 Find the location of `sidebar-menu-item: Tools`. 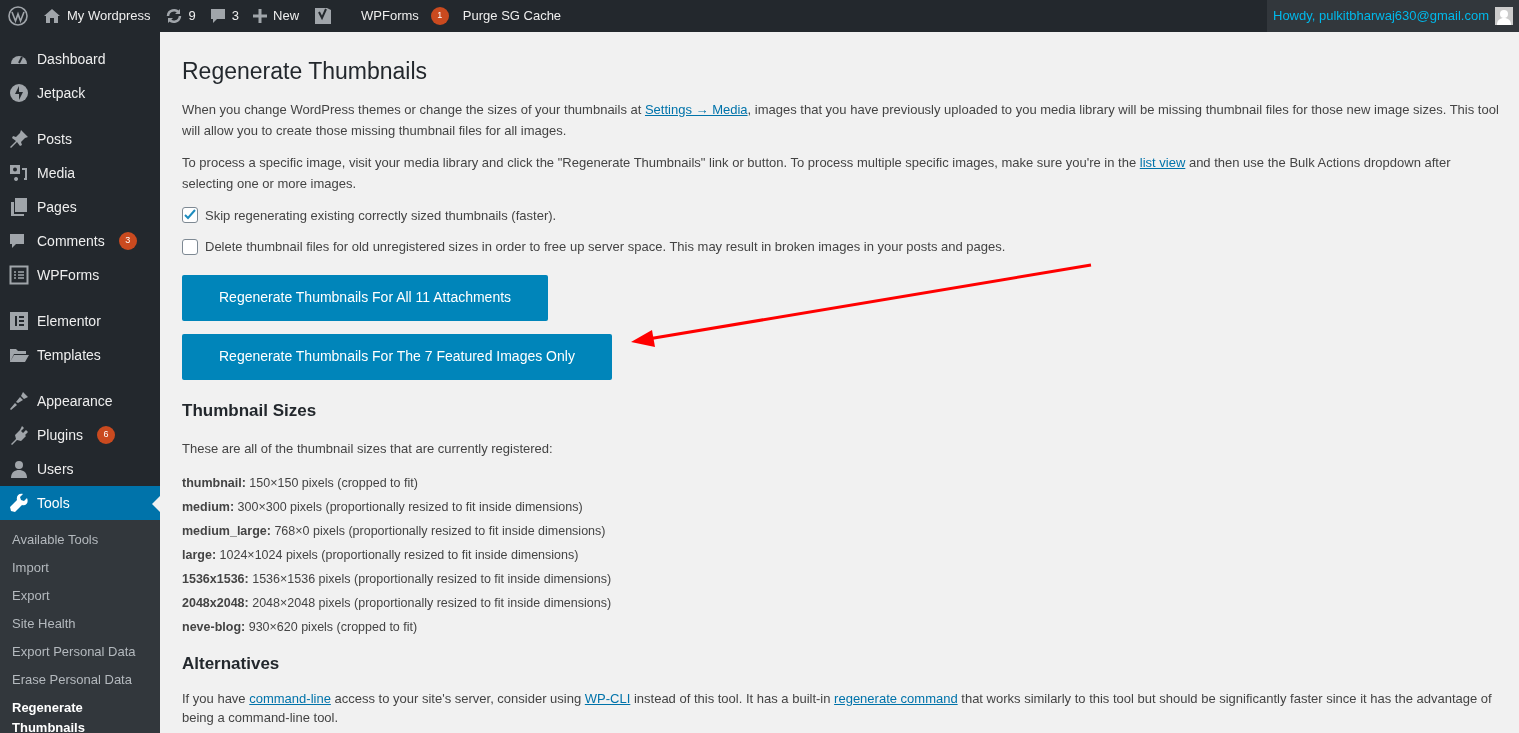

sidebar-menu-item: Tools is located at coordinates (80, 503).